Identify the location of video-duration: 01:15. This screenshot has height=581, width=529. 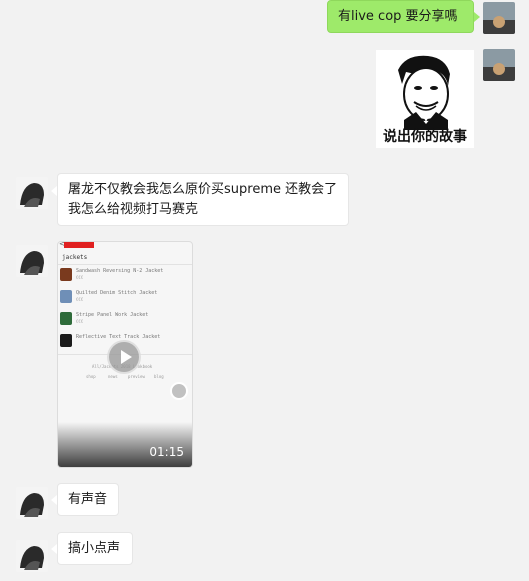
(166, 452).